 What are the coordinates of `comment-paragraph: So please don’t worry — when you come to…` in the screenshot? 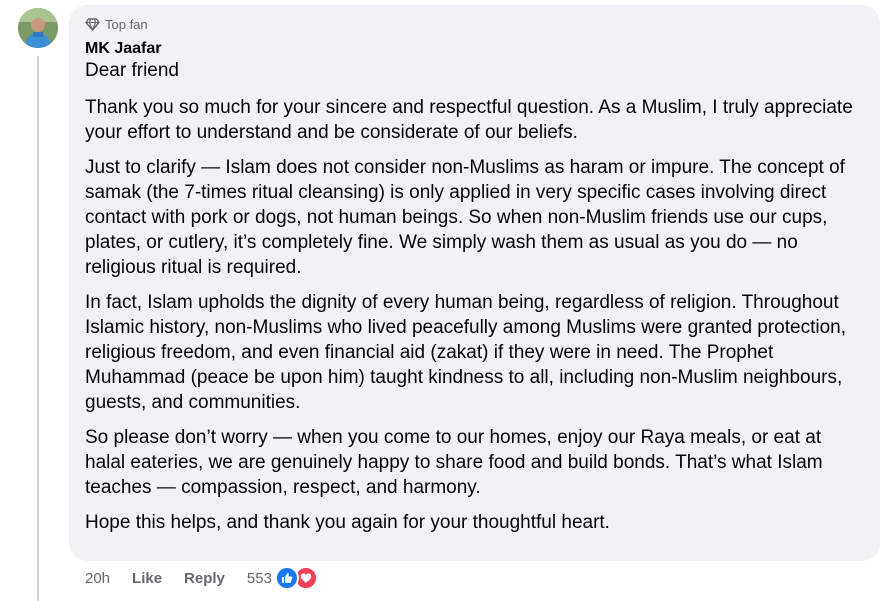 It's located at (454, 462).